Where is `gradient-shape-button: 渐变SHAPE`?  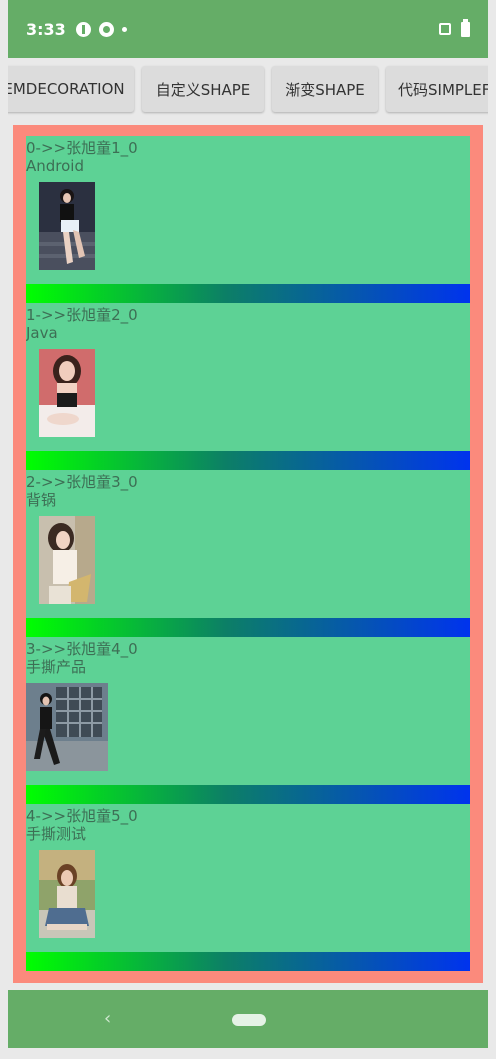 gradient-shape-button: 渐变SHAPE is located at coordinates (325, 89).